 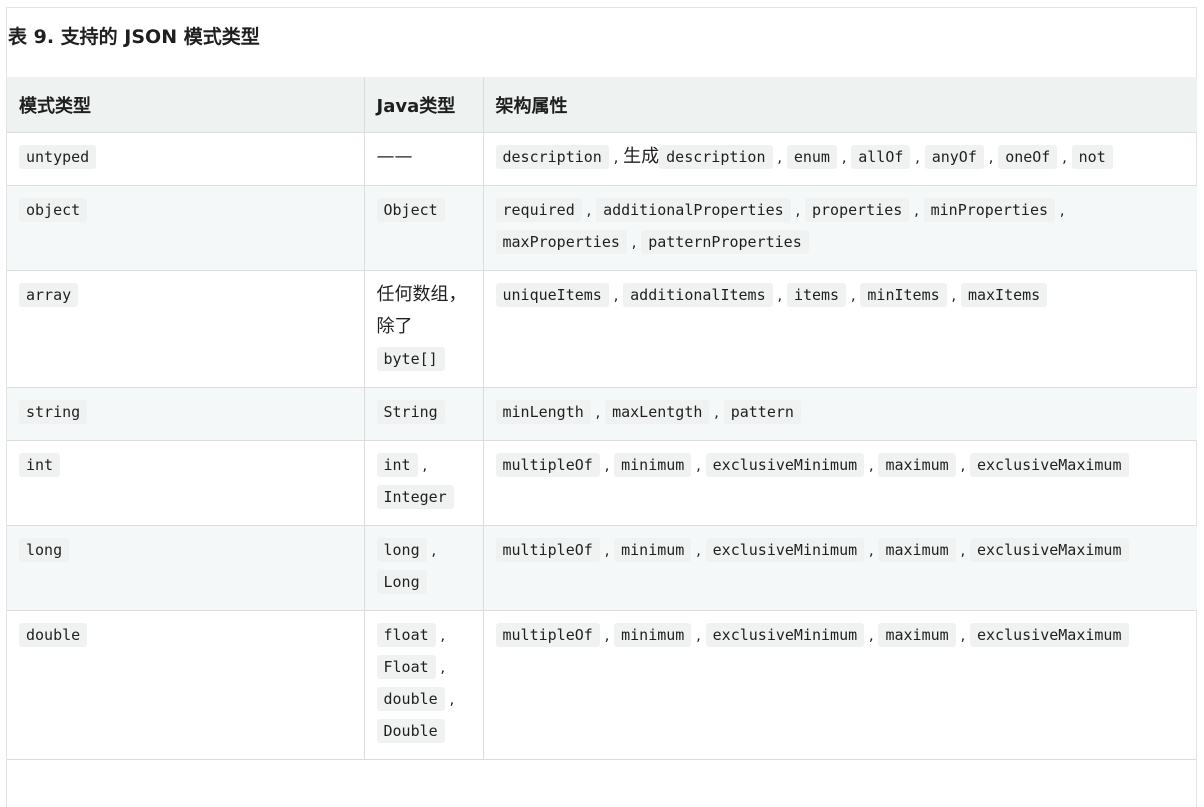 What do you see at coordinates (186, 228) in the screenshot?
I see `cell-schema-type: object` at bounding box center [186, 228].